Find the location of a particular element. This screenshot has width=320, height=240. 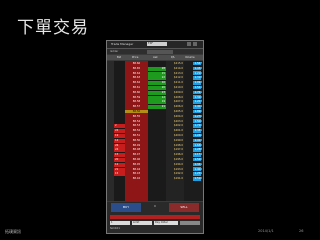

price-cell: 88.46 is located at coordinates (136, 159).